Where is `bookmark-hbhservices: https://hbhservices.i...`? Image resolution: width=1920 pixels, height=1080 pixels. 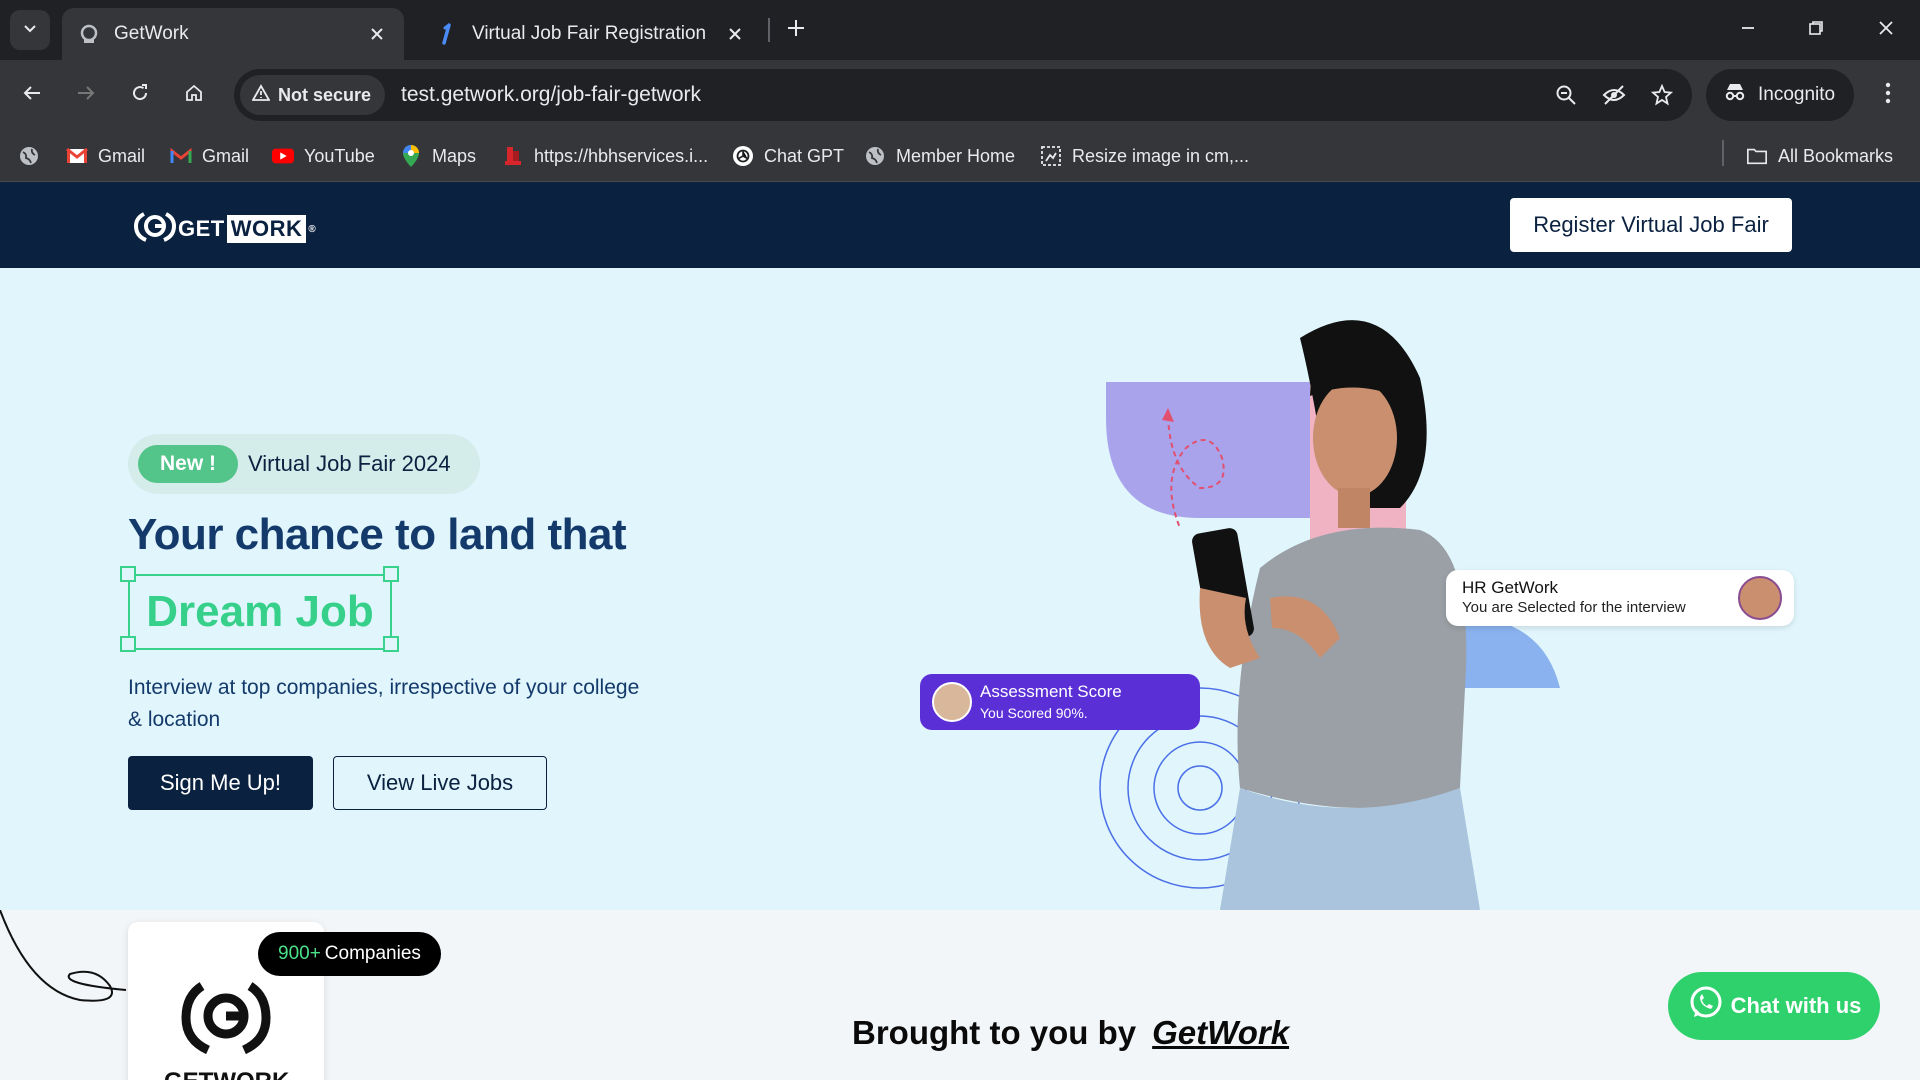
bookmark-hbhservices: https://hbhservices.i... is located at coordinates (605, 156).